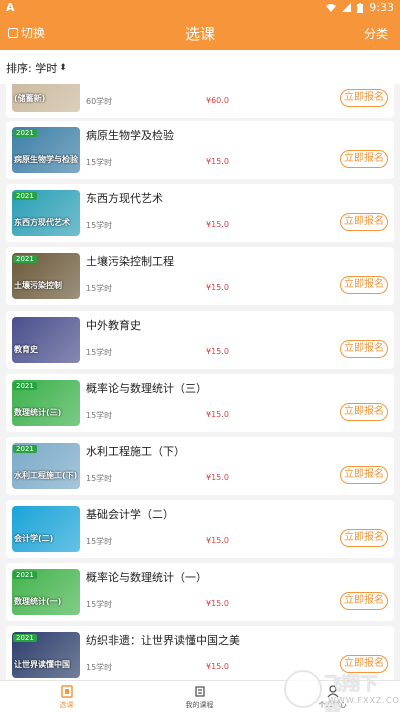 The width and height of the screenshot is (400, 712). What do you see at coordinates (200, 101) in the screenshot?
I see `course-item: (储蓄新) 60学时 ¥60.0 立即报名` at bounding box center [200, 101].